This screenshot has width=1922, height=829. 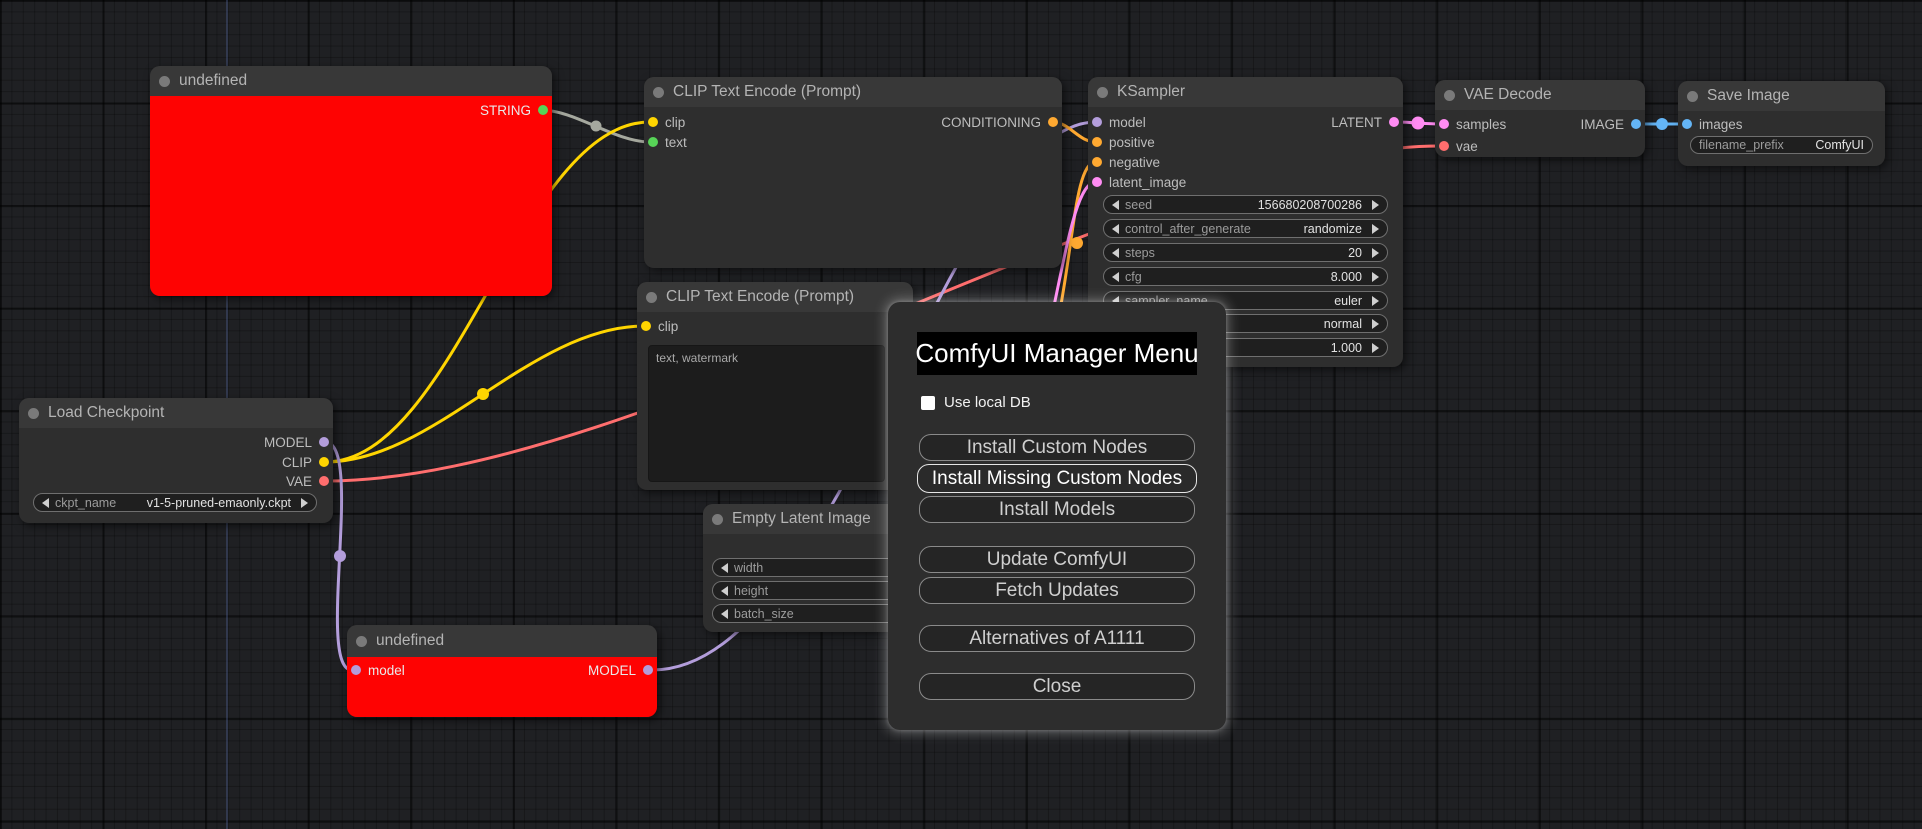 What do you see at coordinates (1151, 91) in the screenshot?
I see `node-title: KSampler` at bounding box center [1151, 91].